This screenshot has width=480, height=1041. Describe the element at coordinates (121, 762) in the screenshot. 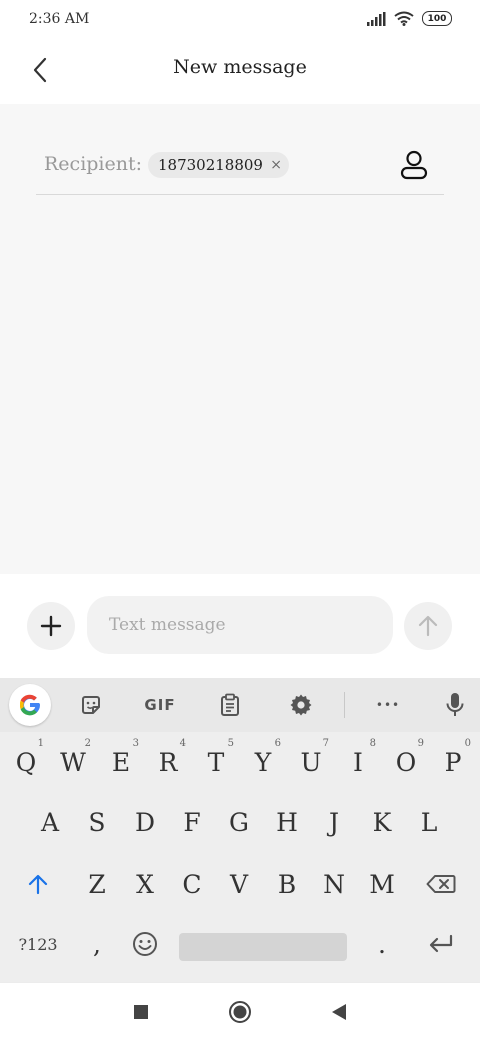

I see `key-e: E3` at that location.